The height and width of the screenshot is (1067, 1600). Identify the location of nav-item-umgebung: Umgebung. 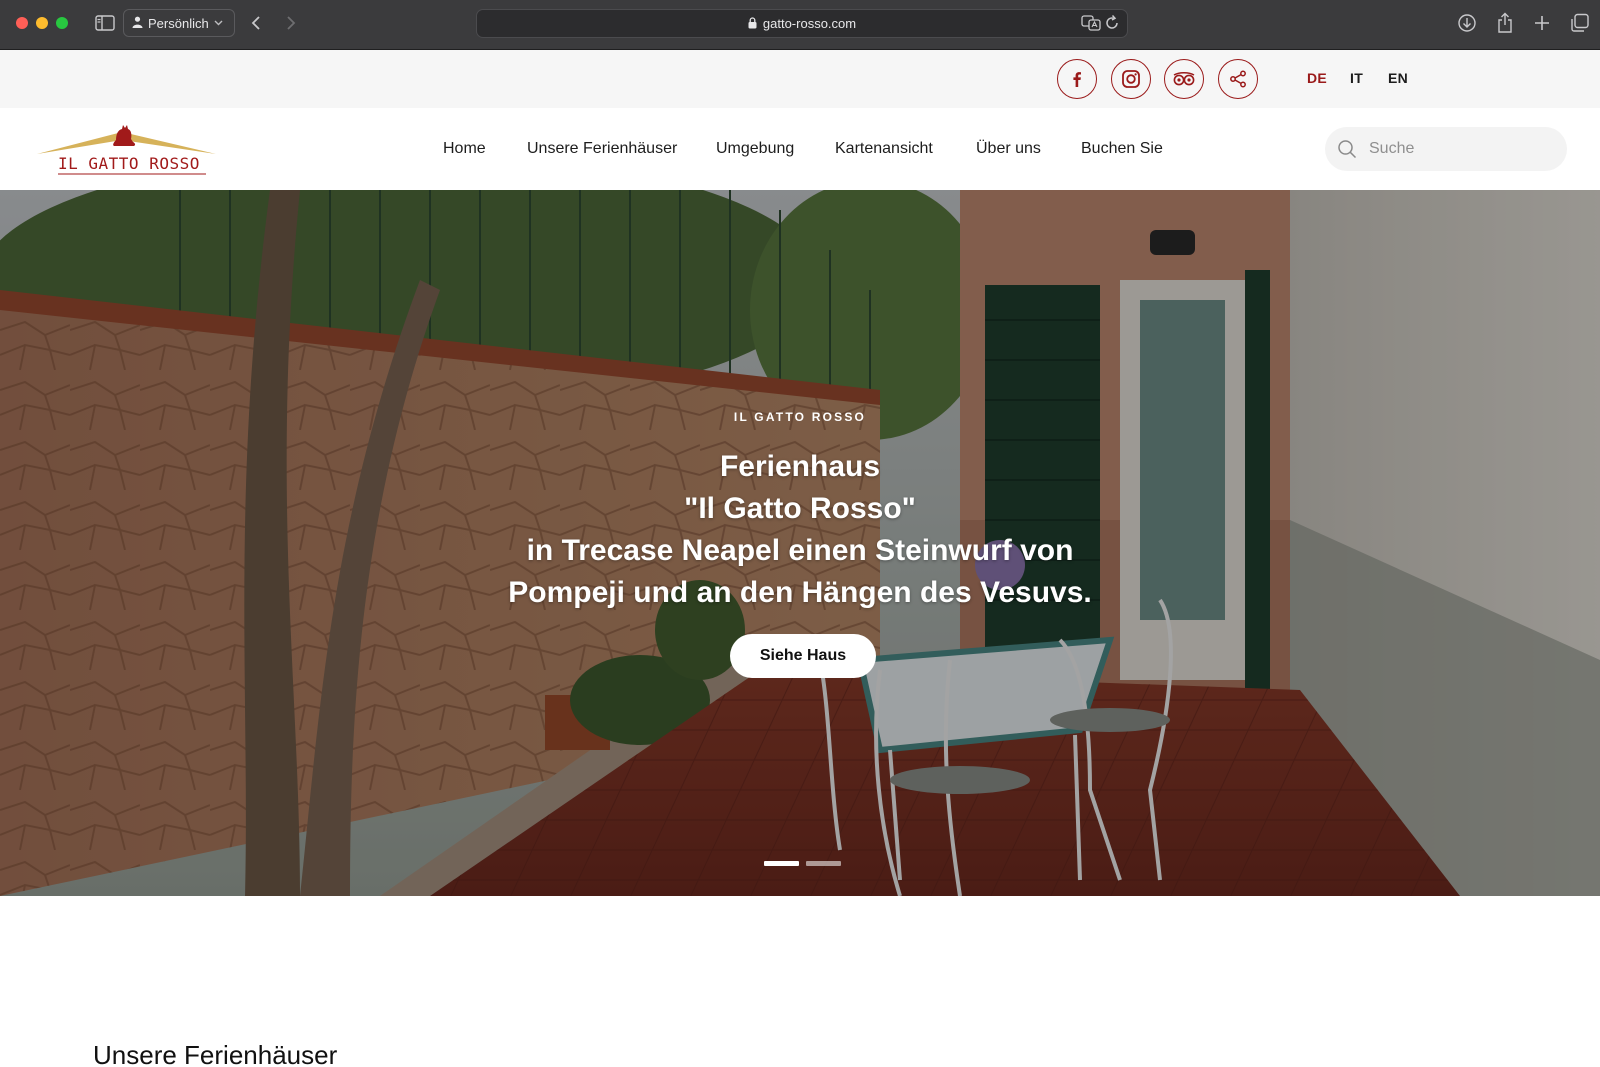
(755, 149).